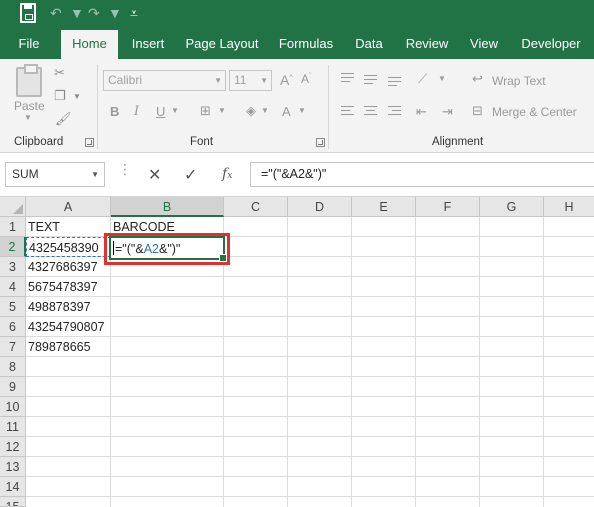  Describe the element at coordinates (250, 80) in the screenshot. I see `font-size-select: 11 ▼` at that location.